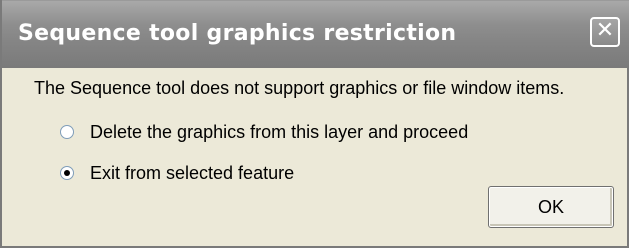  I want to click on close-button: ✕, so click(605, 32).